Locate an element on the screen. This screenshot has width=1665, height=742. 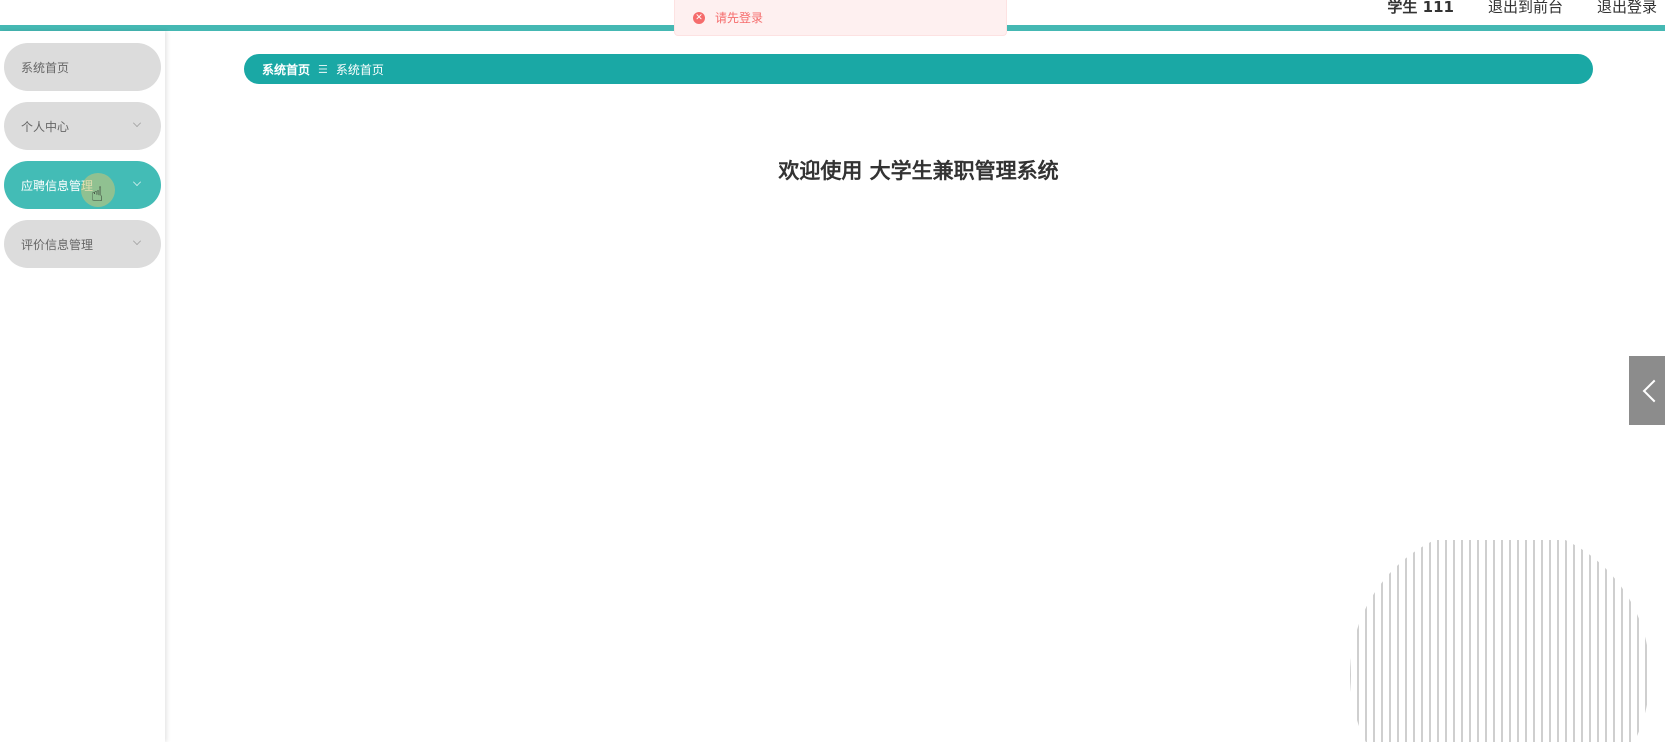
sidebar-item-label: 个人中心 is located at coordinates (45, 126).